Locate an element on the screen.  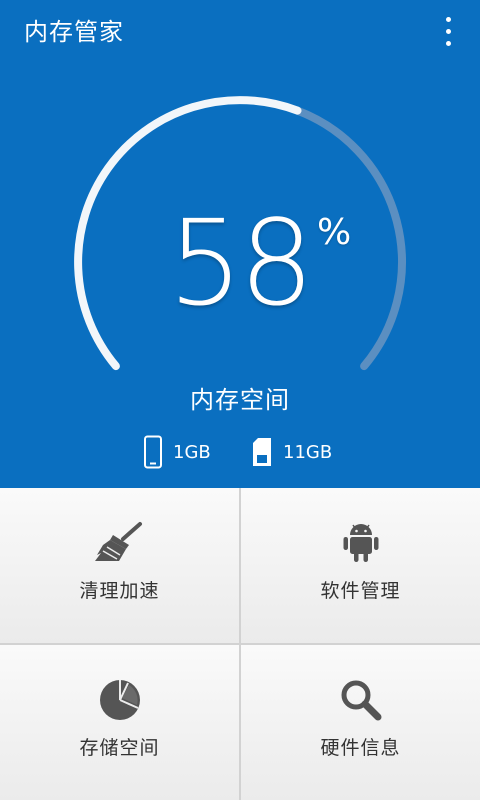
phone-storage: 1GB is located at coordinates (177, 452).